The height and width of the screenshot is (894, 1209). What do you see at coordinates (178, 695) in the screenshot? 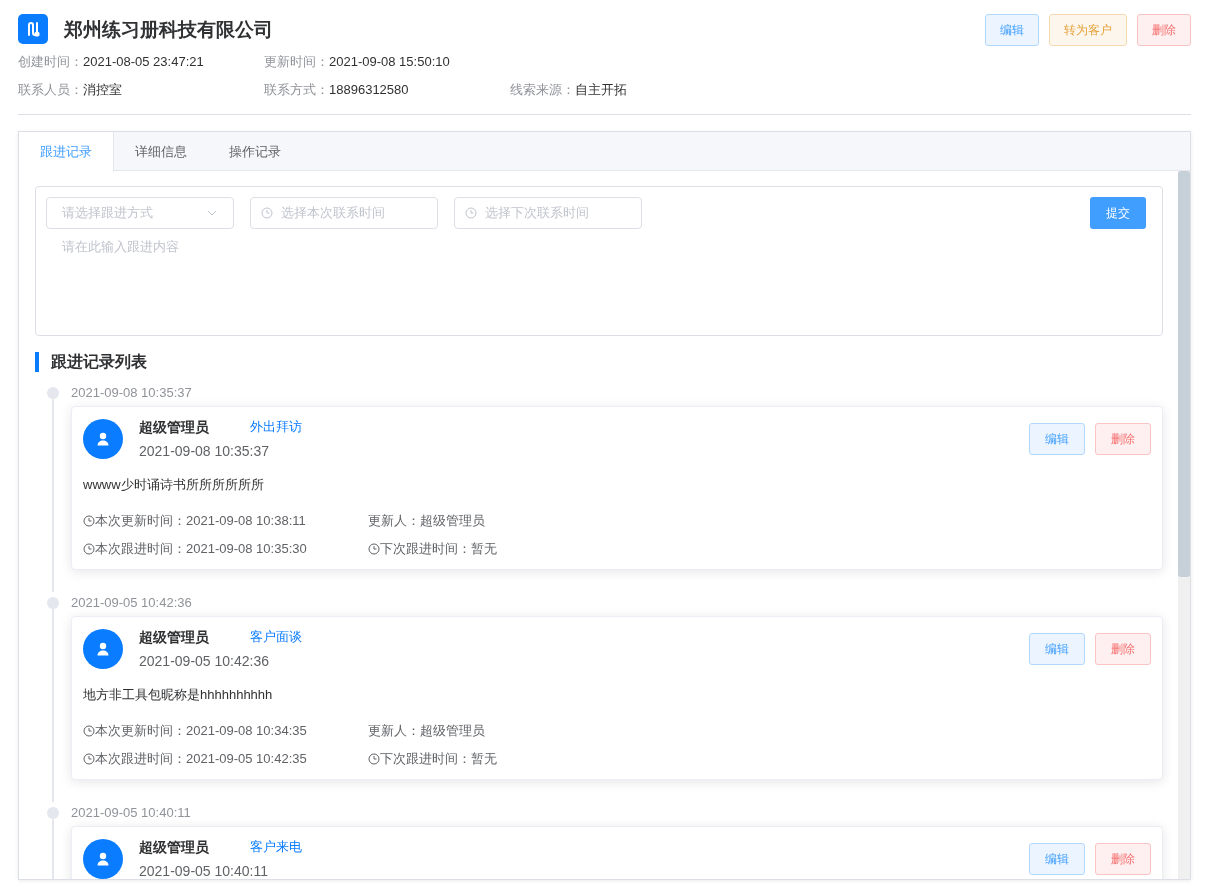
I see `record-content: 地方非工具包昵称是hhhhhhhhhh` at bounding box center [178, 695].